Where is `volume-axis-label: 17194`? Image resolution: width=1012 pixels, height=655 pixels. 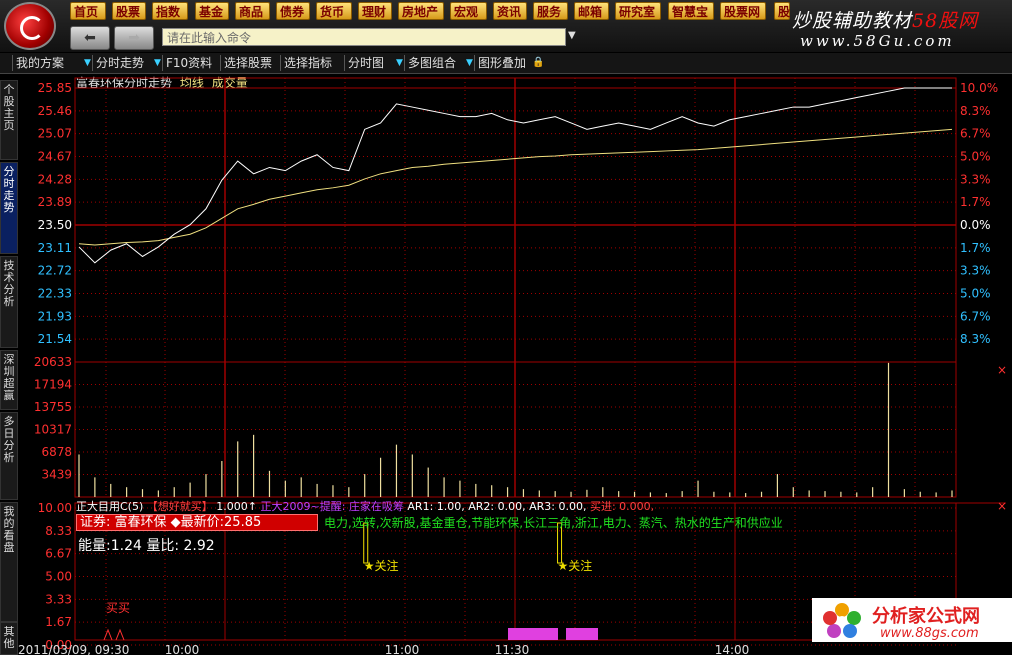 volume-axis-label: 17194 is located at coordinates (53, 385).